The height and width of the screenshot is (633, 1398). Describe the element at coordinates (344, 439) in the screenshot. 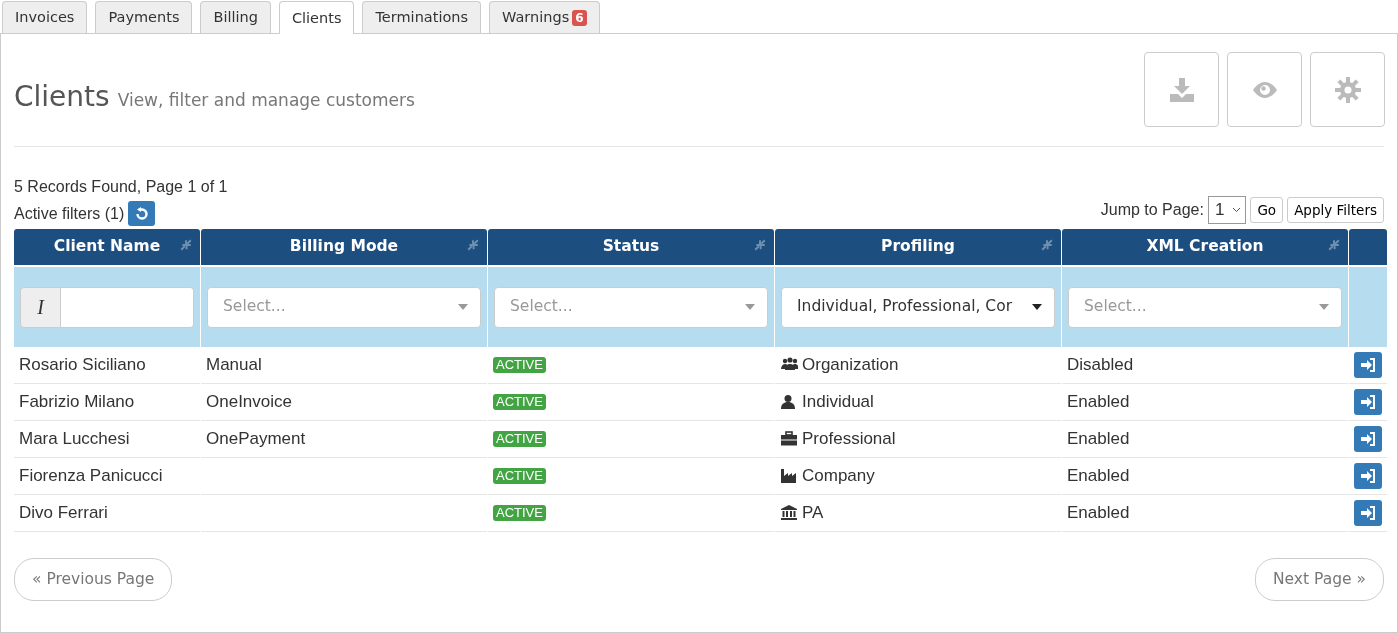

I see `billing-mode-cell: OnePayment` at that location.